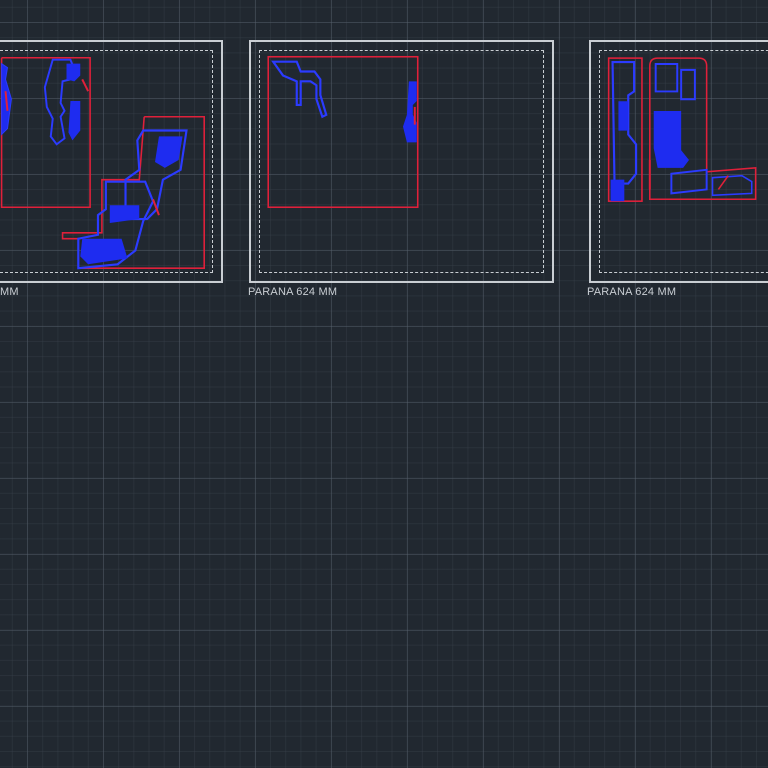 This screenshot has height=768, width=768. What do you see at coordinates (102, 163) in the screenshot?
I see `sheet-1-drawing` at bounding box center [102, 163].